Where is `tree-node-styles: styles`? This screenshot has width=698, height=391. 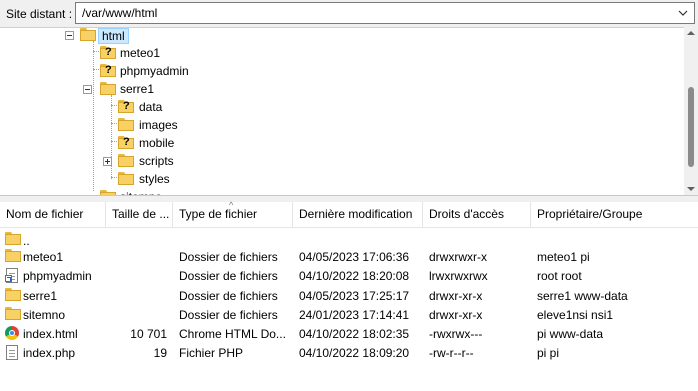
tree-node-styles: styles is located at coordinates (158, 179).